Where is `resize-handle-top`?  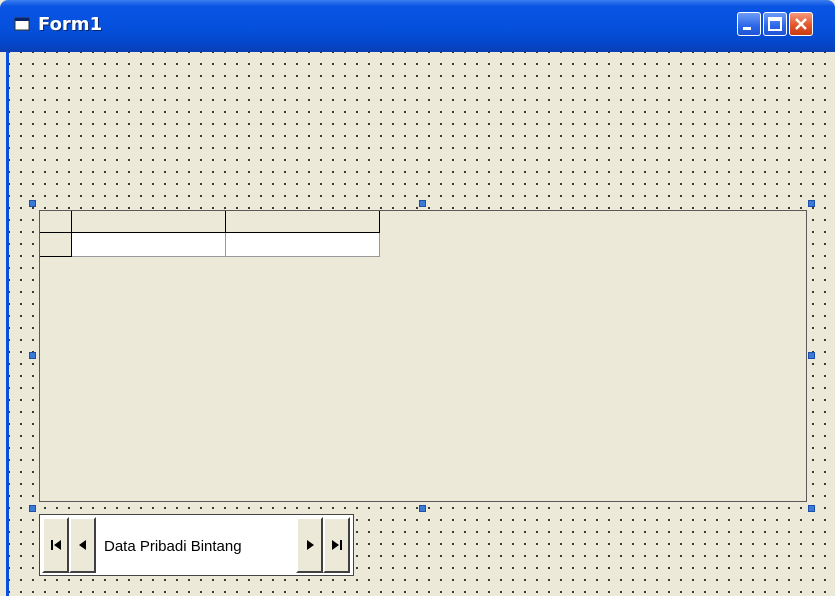
resize-handle-top is located at coordinates (422, 203).